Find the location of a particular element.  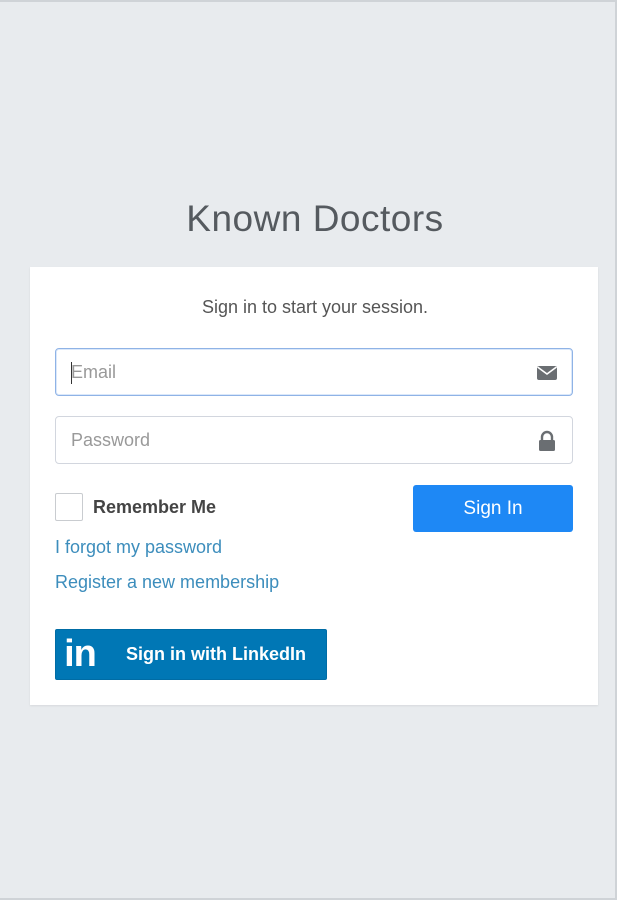

linkedin-signin-button: in Sign in with LinkedIn is located at coordinates (191, 654).